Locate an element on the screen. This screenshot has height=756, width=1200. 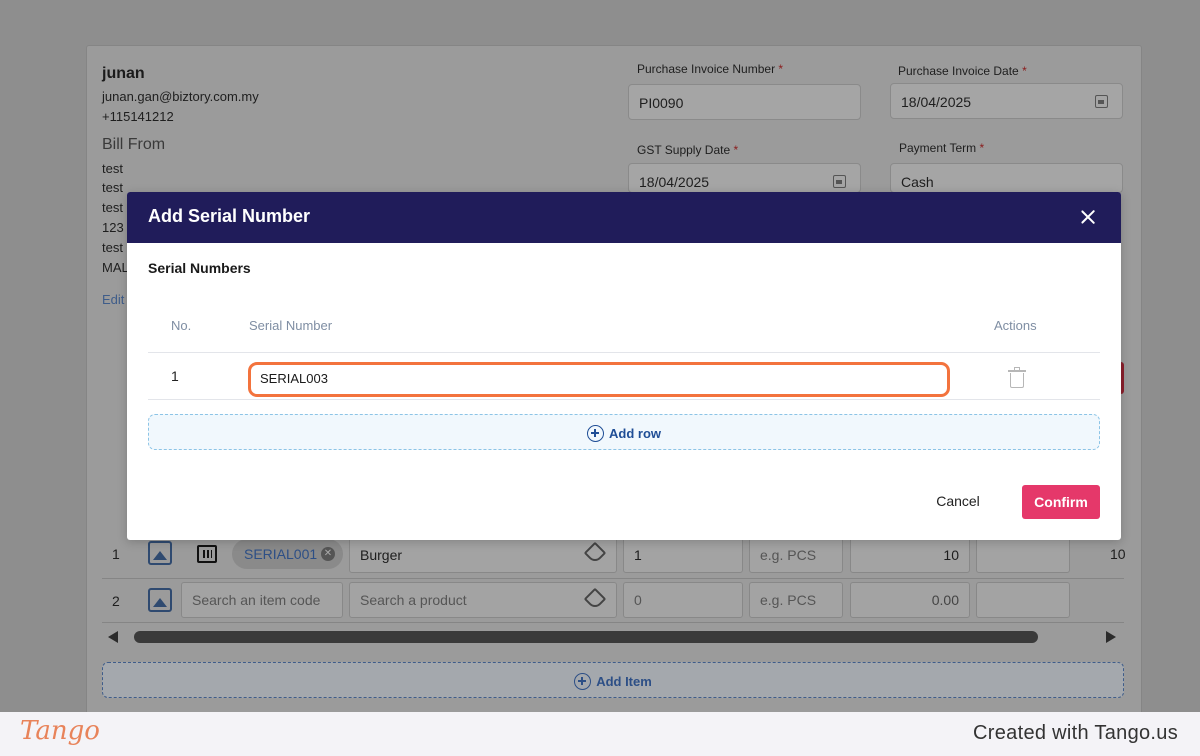
barcode-icon is located at coordinates (207, 554).